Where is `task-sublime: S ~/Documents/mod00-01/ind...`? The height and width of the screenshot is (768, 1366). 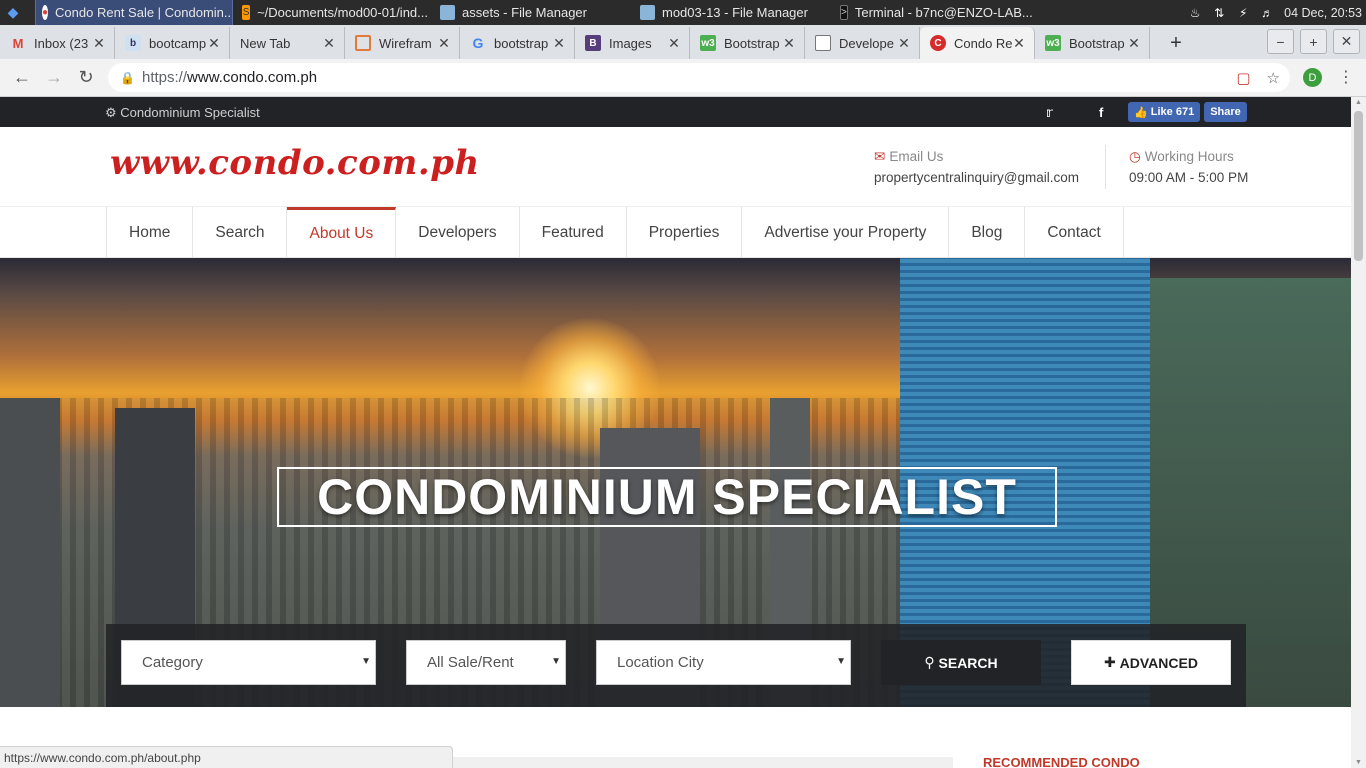
task-sublime: S ~/Documents/mod00-01/ind... is located at coordinates (335, 12).